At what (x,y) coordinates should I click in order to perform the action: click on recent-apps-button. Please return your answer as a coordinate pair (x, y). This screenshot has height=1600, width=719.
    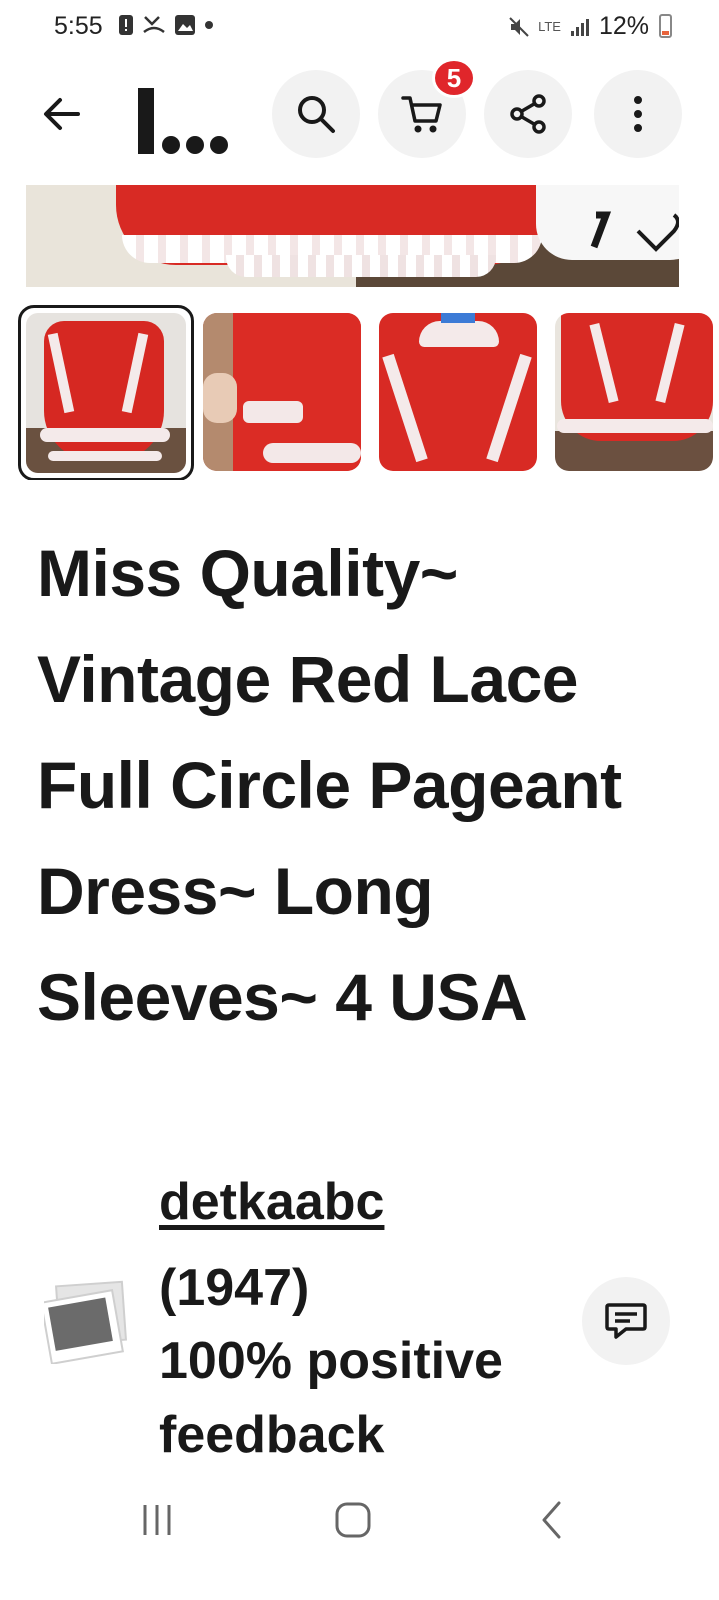
    Looking at the image, I should click on (157, 1520).